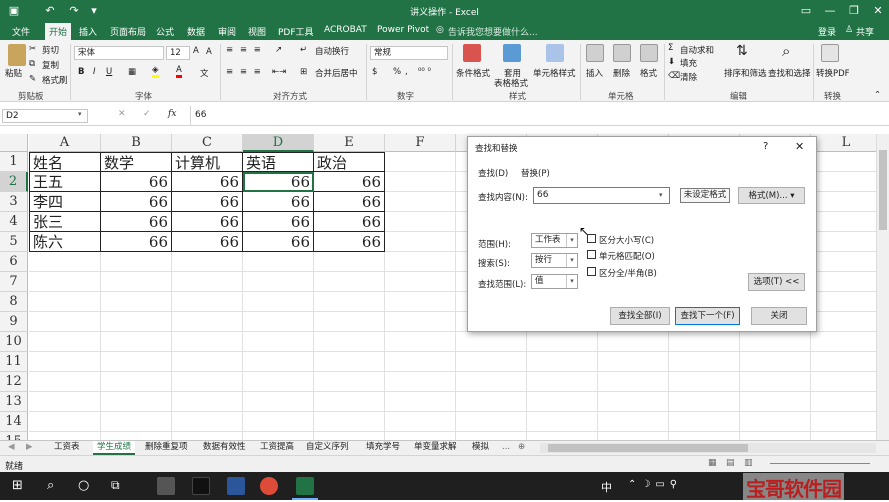 The image size is (889, 502). I want to click on header-cell: 数学, so click(136, 162).